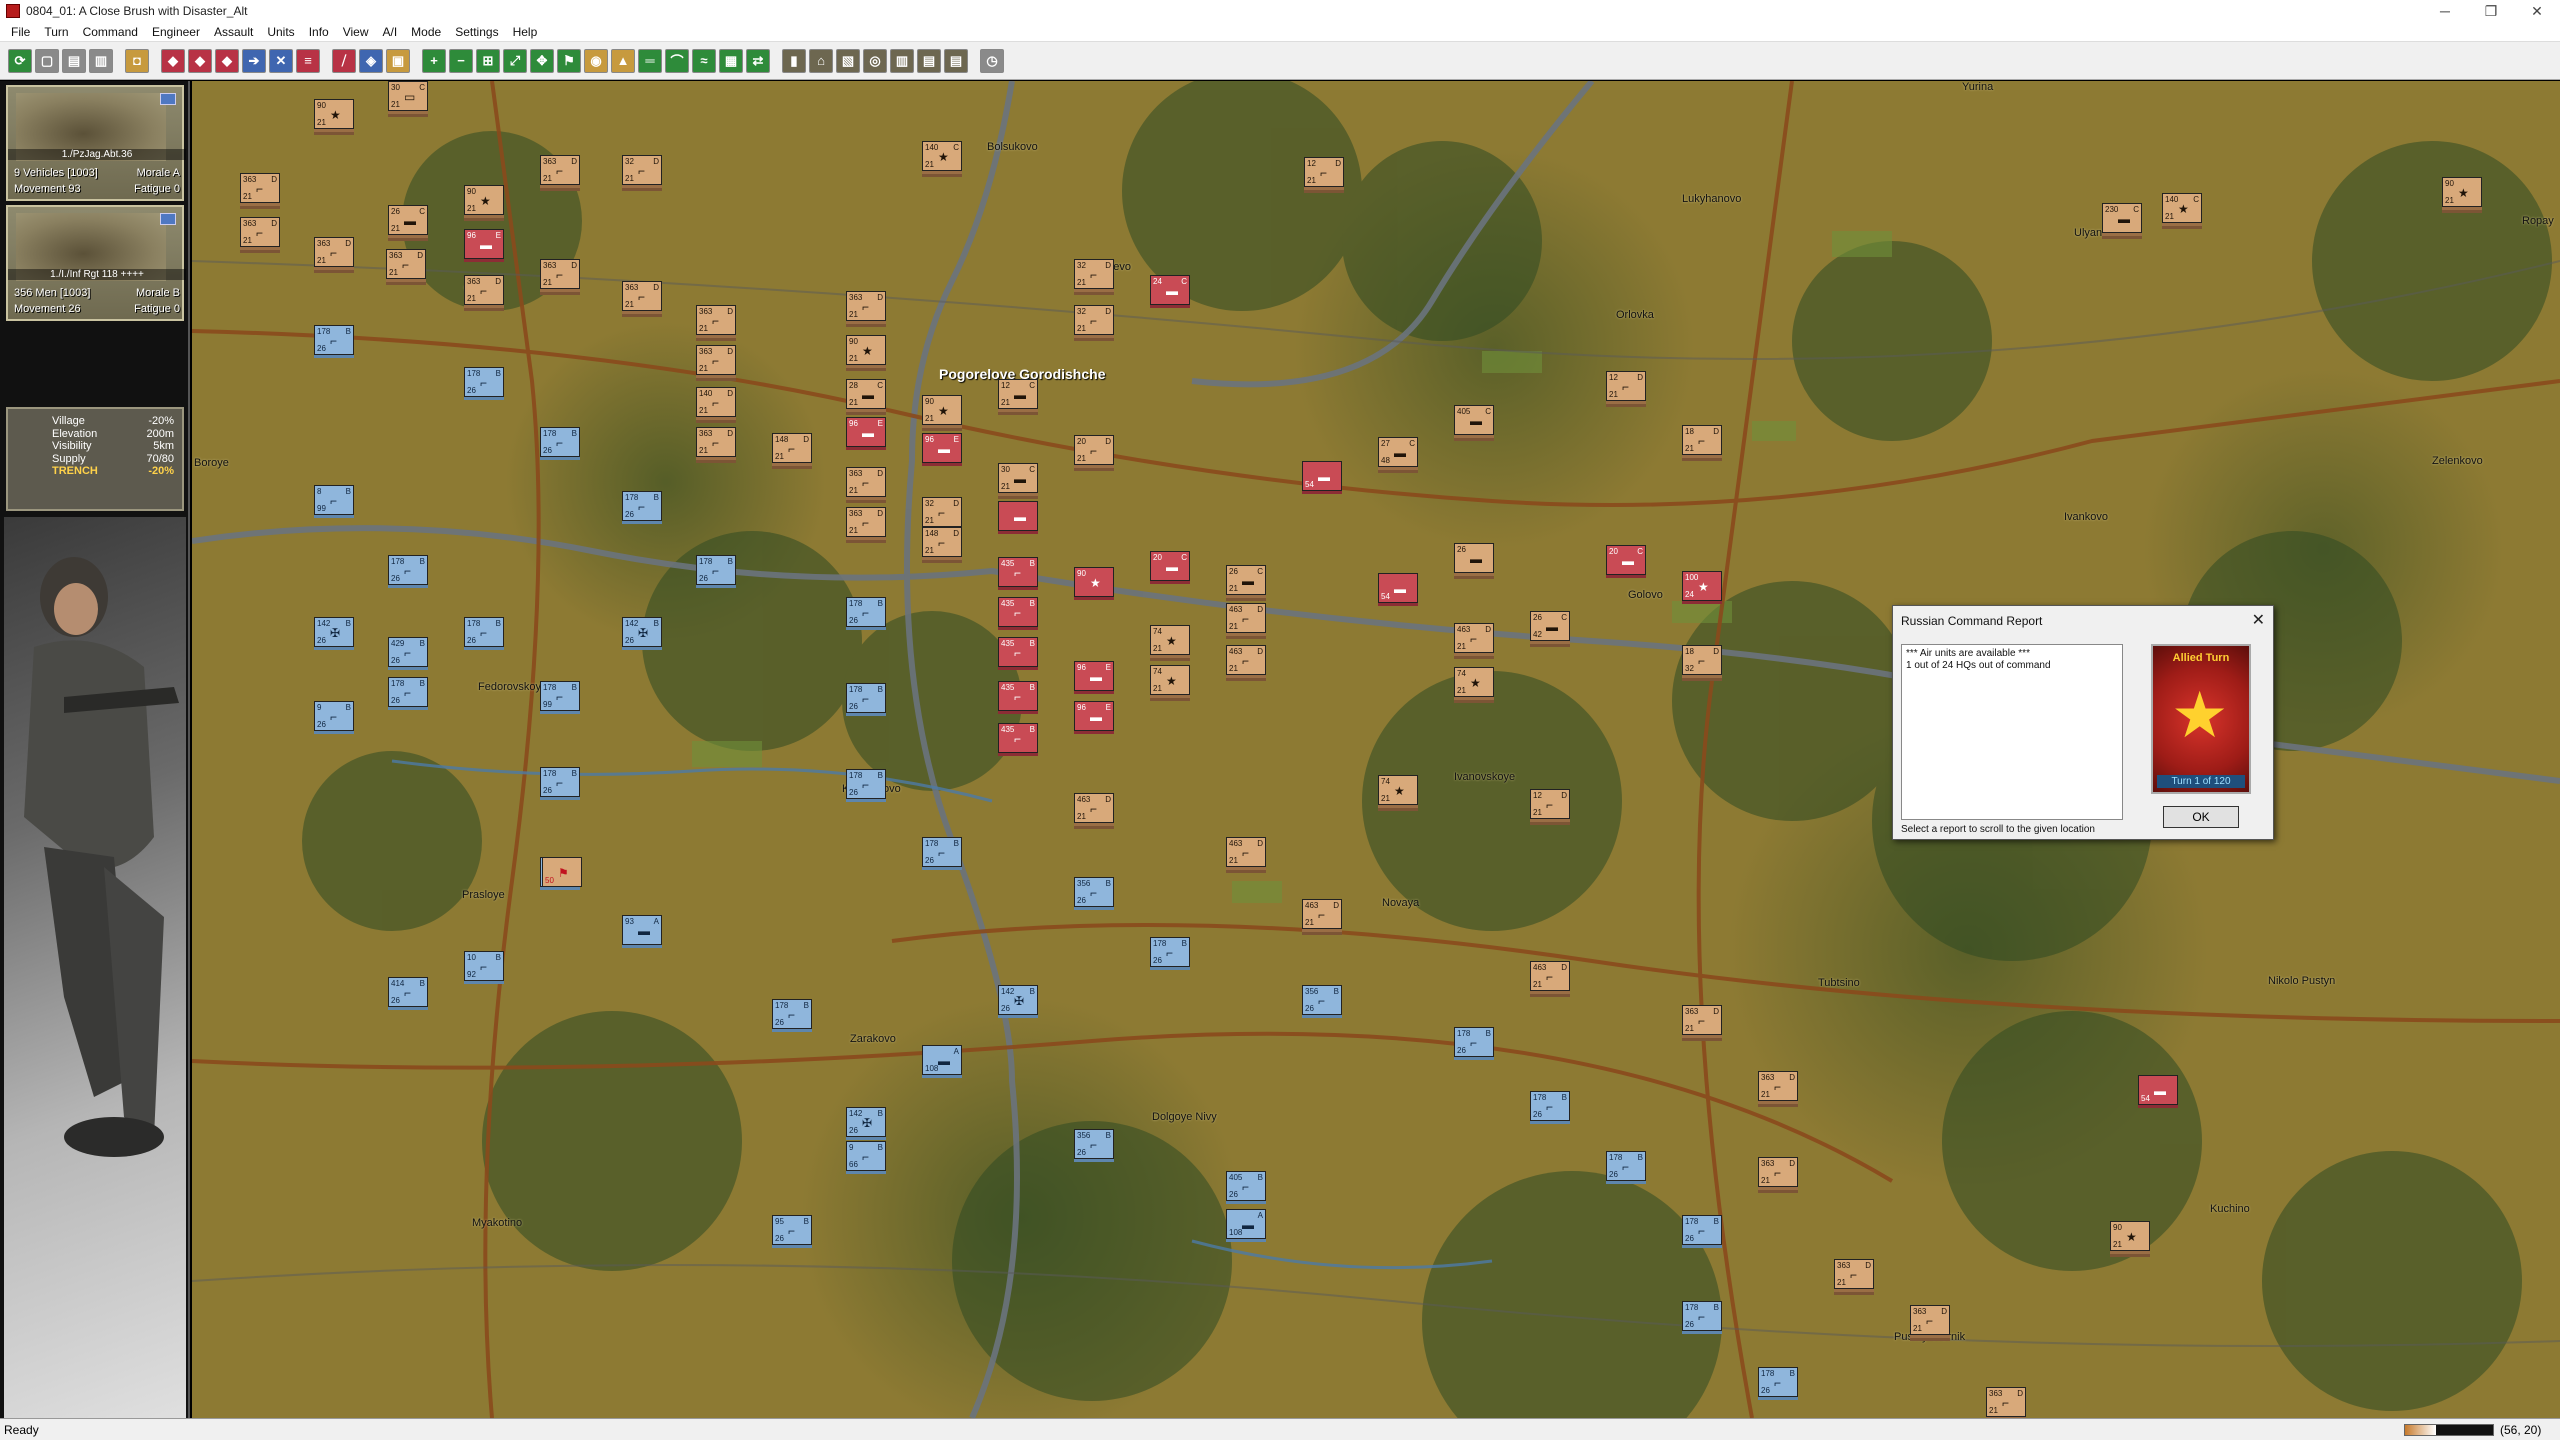  Describe the element at coordinates (390, 32) in the screenshot. I see `menu-ai: A/I` at that location.